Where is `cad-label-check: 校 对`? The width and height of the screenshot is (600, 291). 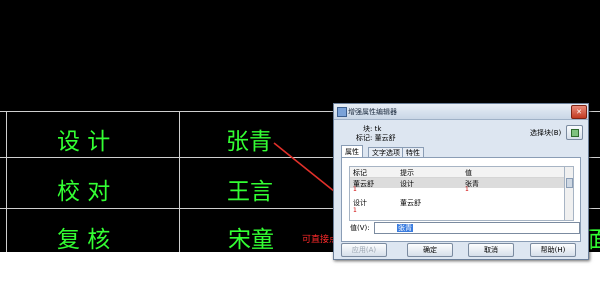
cad-label-check: 校 对 is located at coordinates (84, 192).